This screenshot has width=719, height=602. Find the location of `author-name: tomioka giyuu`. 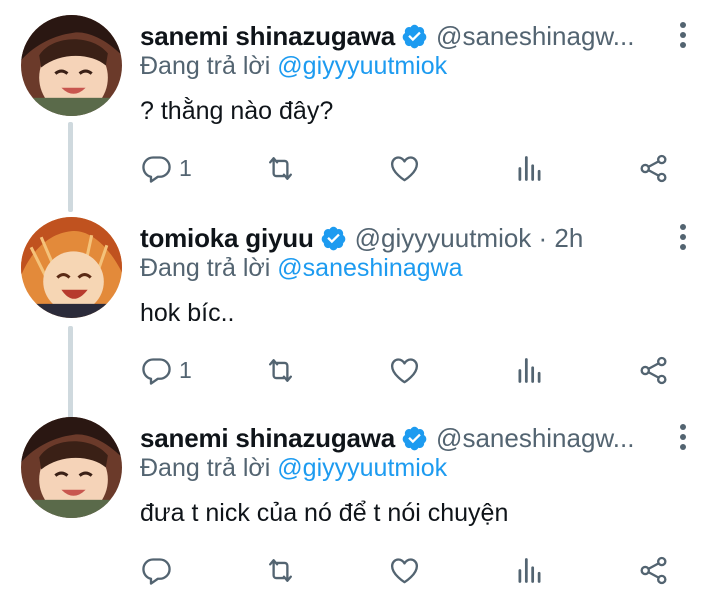

author-name: tomioka giyuu is located at coordinates (227, 238).